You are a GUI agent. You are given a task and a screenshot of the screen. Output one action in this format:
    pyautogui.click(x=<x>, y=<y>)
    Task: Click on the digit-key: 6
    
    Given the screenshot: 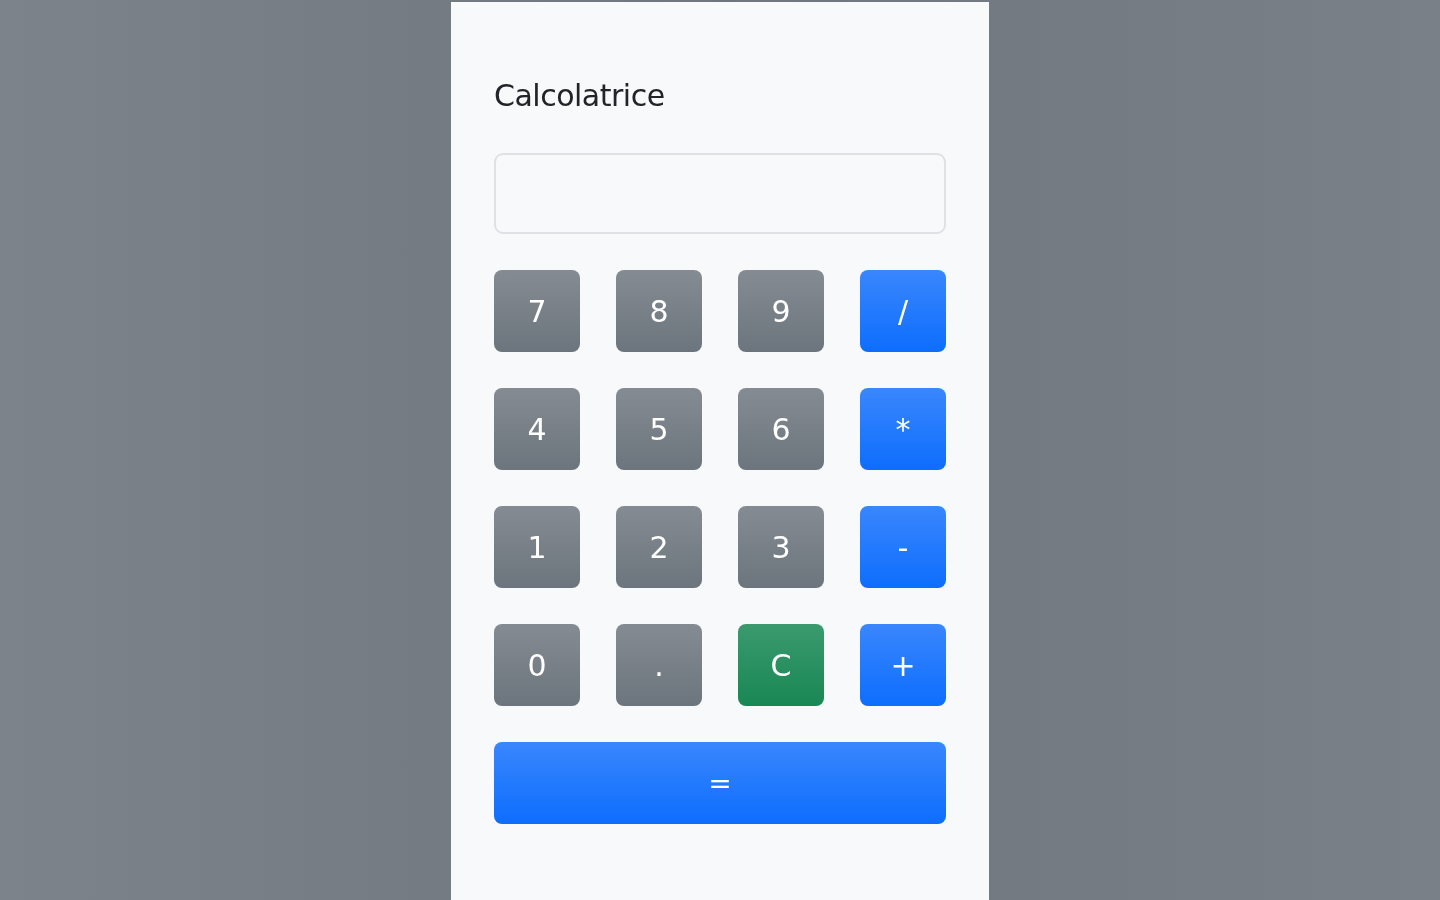 What is the action you would take?
    pyautogui.click(x=781, y=429)
    